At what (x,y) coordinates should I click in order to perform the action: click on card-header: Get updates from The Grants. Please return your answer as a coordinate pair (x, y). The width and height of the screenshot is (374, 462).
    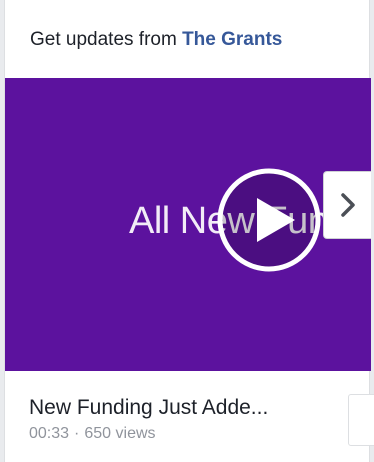
    Looking at the image, I should click on (156, 40).